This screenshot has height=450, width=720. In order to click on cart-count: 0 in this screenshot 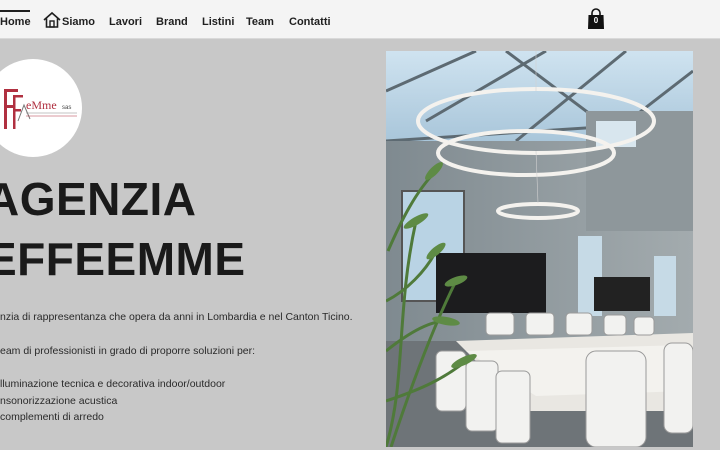, I will do `click(596, 20)`.